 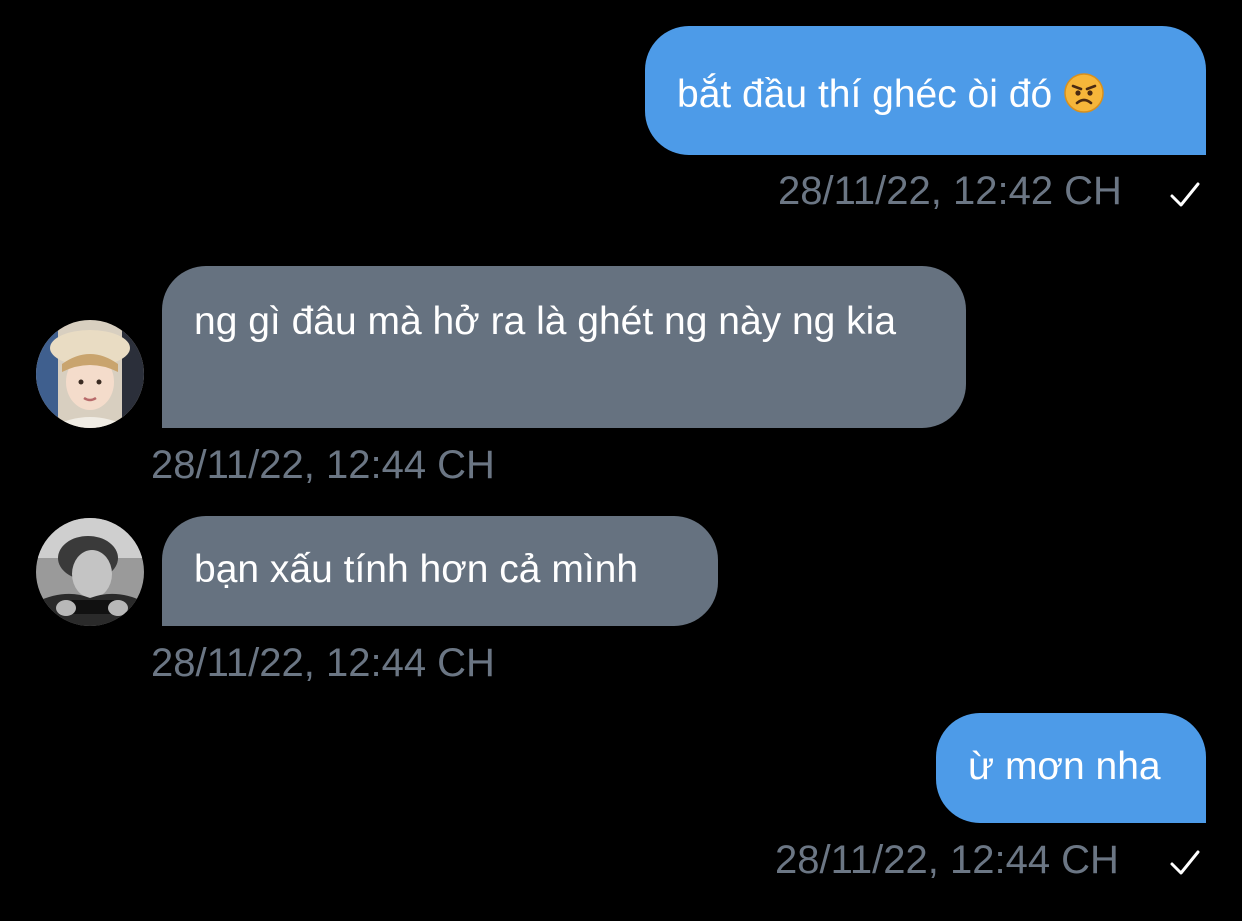 What do you see at coordinates (564, 347) in the screenshot?
I see `message-bubble-received: ng gì đâu mà hở ra là ghét ng này ng kia` at bounding box center [564, 347].